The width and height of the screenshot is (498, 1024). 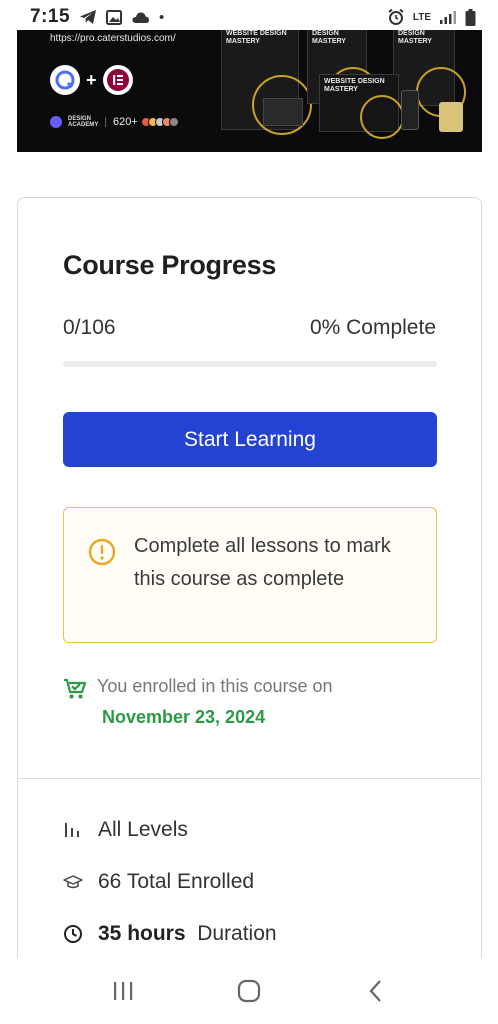 I want to click on banner-avatars, so click(x=159, y=122).